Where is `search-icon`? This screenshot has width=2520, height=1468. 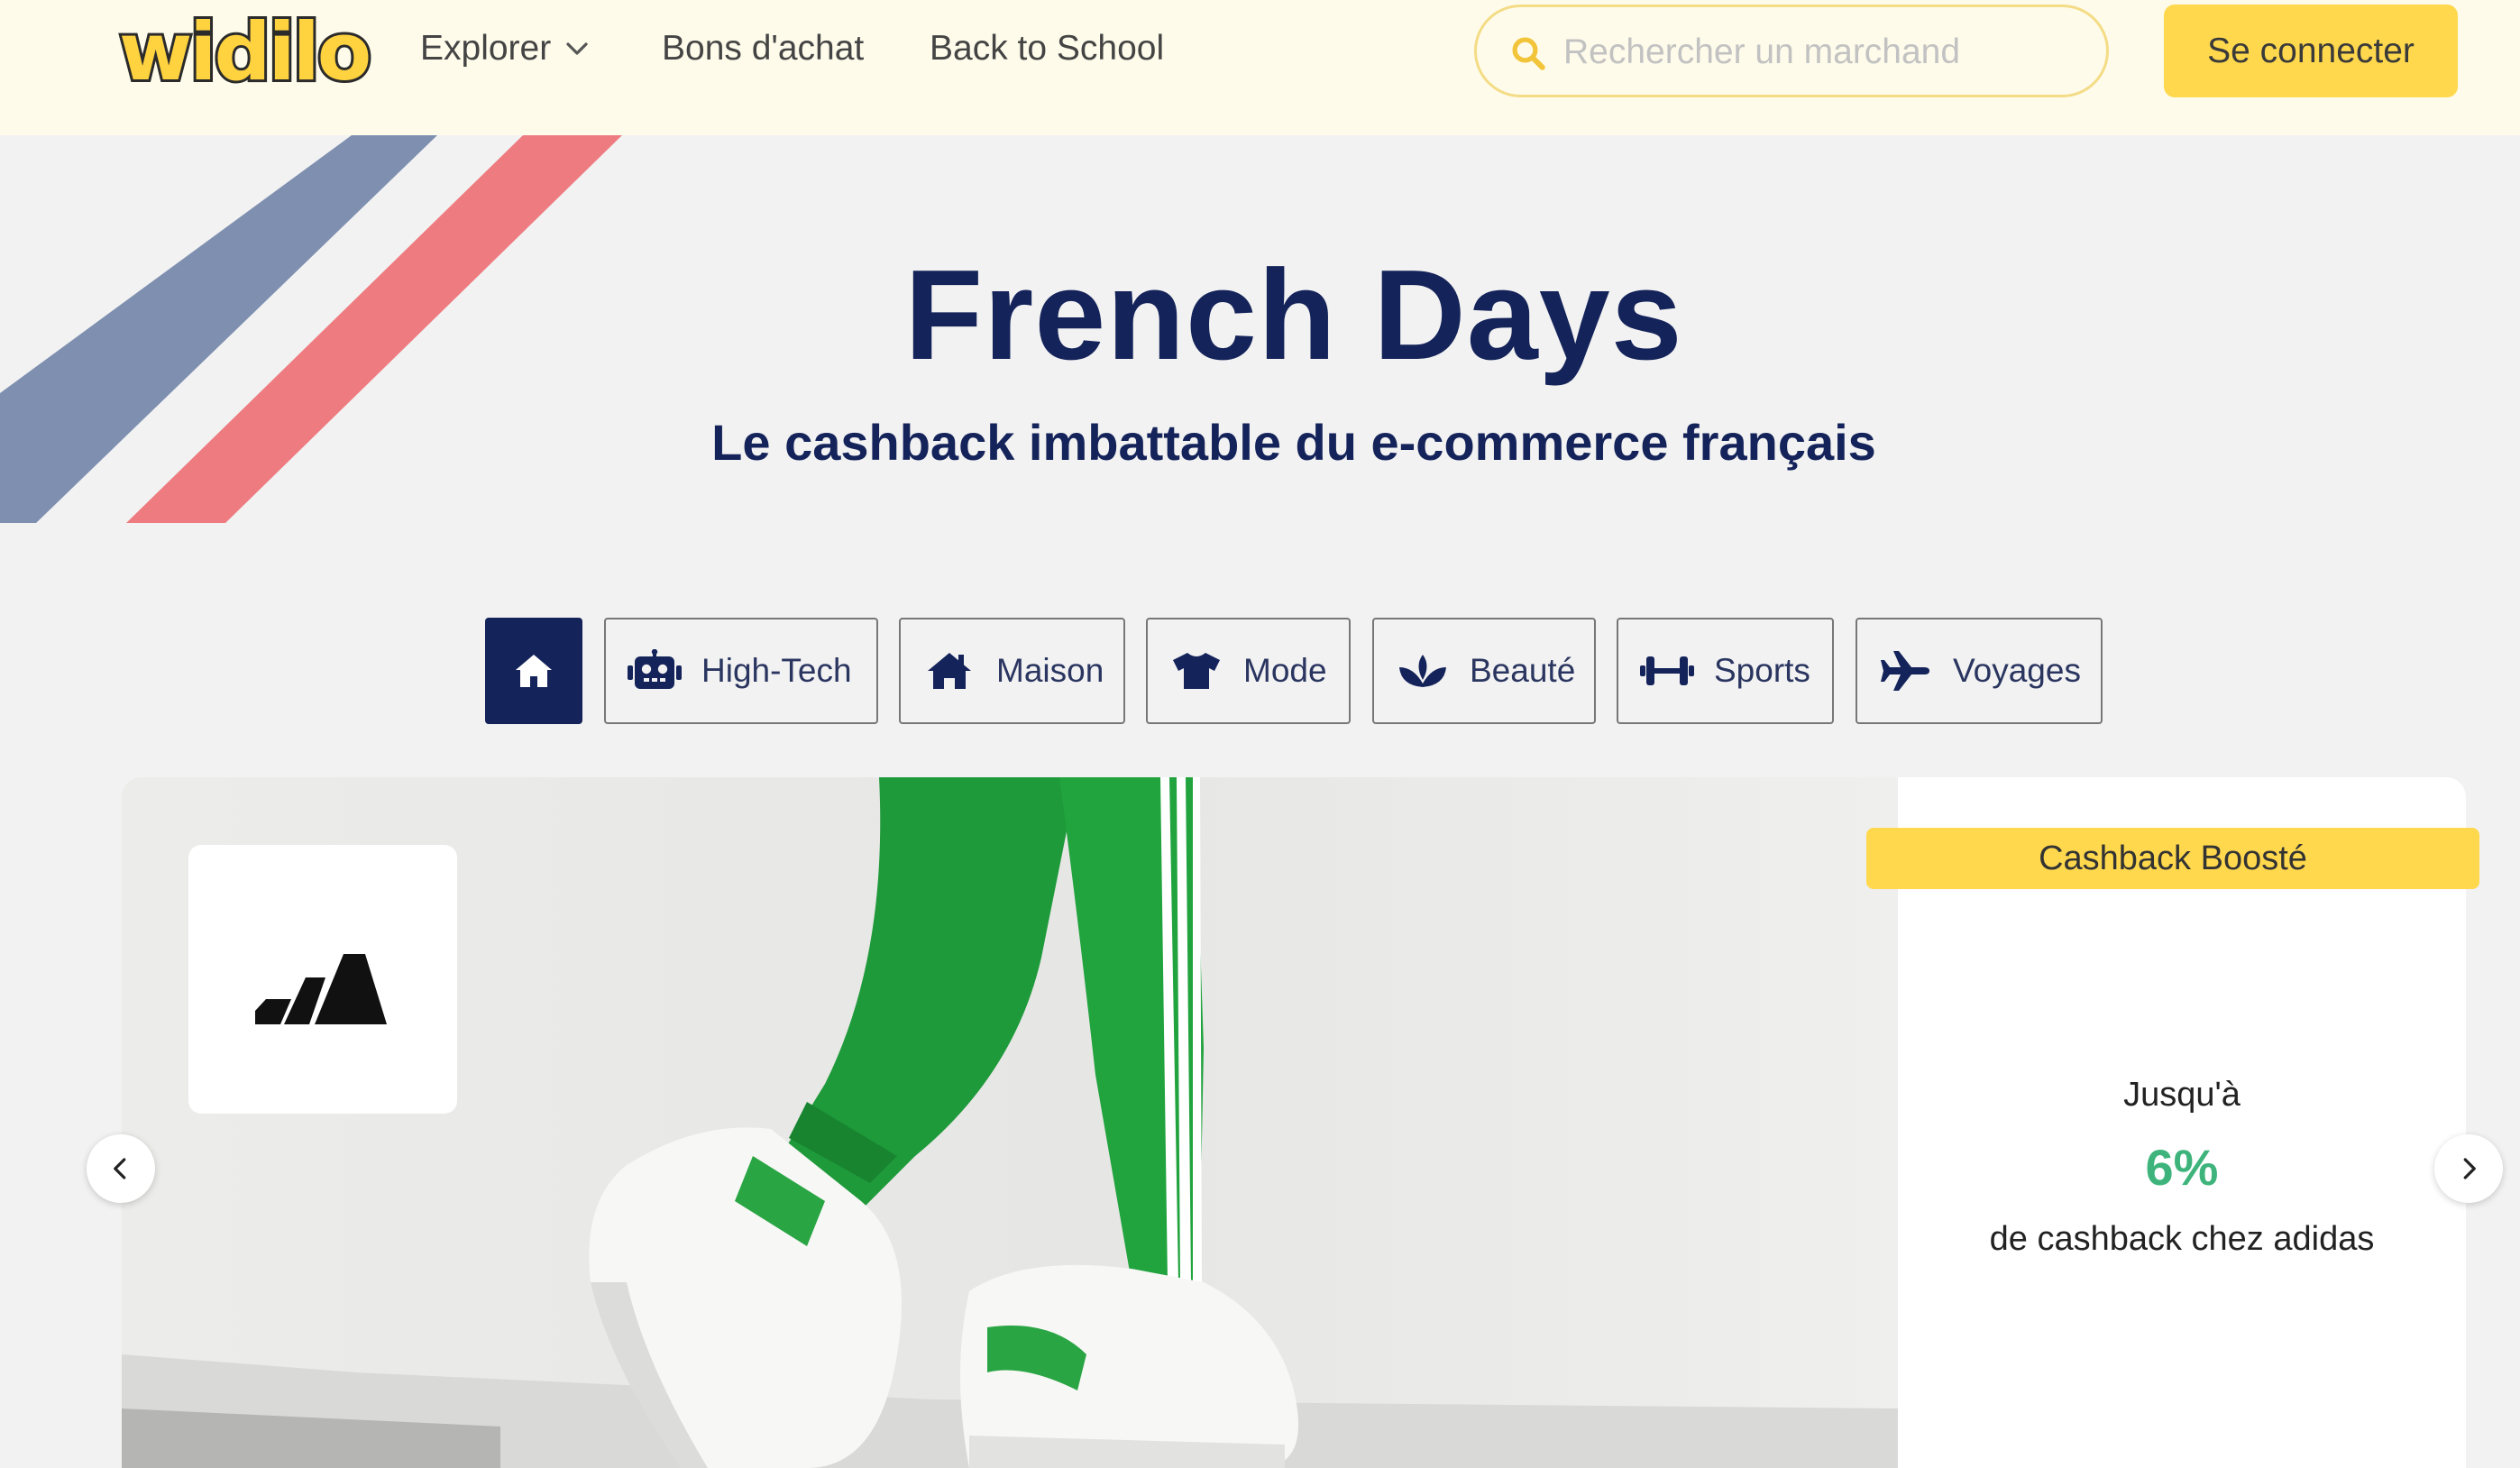 search-icon is located at coordinates (1529, 53).